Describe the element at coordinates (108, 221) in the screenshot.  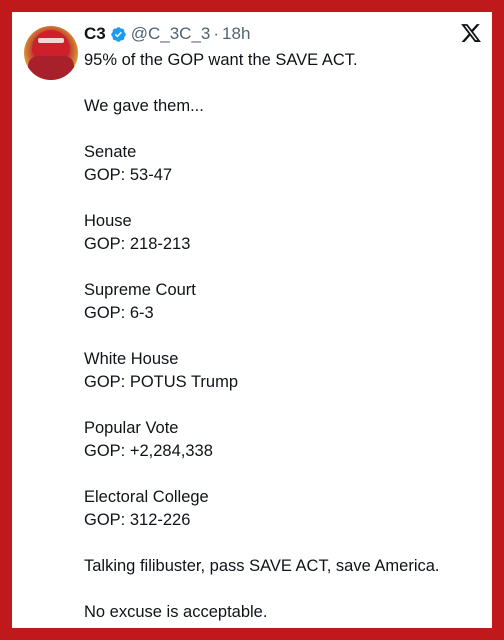
I see `tweet-text-line: House` at that location.